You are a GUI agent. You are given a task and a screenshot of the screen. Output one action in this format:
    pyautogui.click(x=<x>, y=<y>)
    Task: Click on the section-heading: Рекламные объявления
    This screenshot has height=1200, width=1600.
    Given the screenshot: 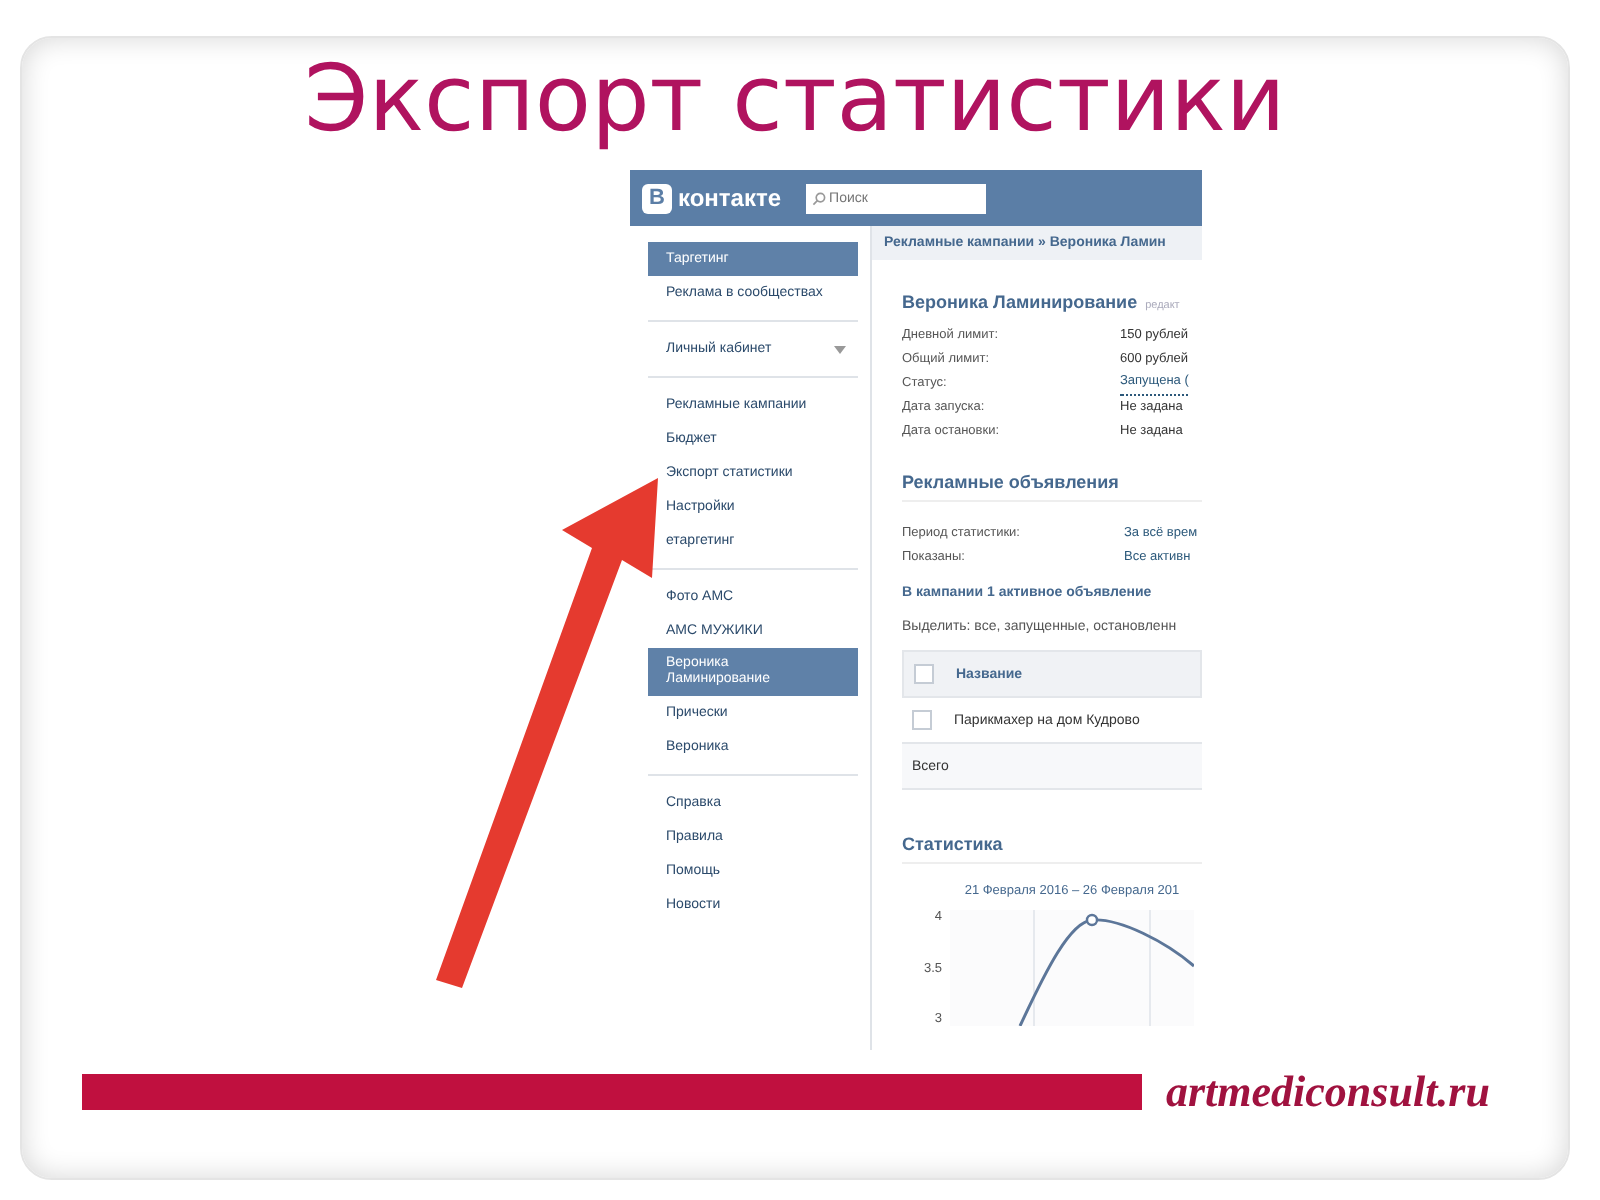 What is the action you would take?
    pyautogui.click(x=1052, y=487)
    